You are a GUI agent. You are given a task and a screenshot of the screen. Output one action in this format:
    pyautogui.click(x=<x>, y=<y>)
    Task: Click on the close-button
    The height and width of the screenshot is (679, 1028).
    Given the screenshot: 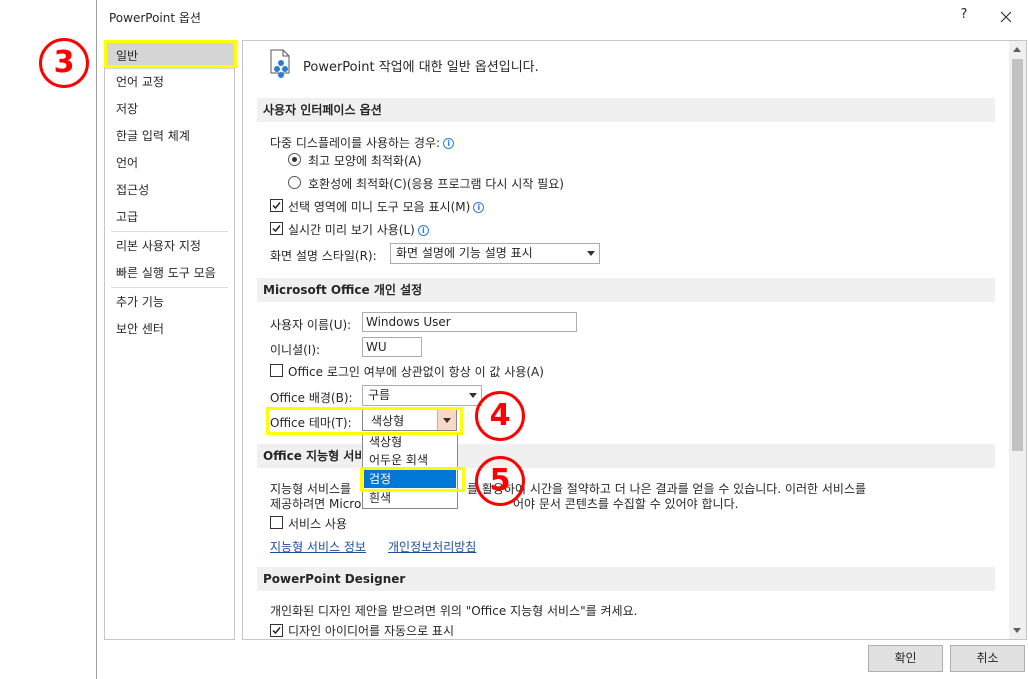 What is the action you would take?
    pyautogui.click(x=1006, y=17)
    